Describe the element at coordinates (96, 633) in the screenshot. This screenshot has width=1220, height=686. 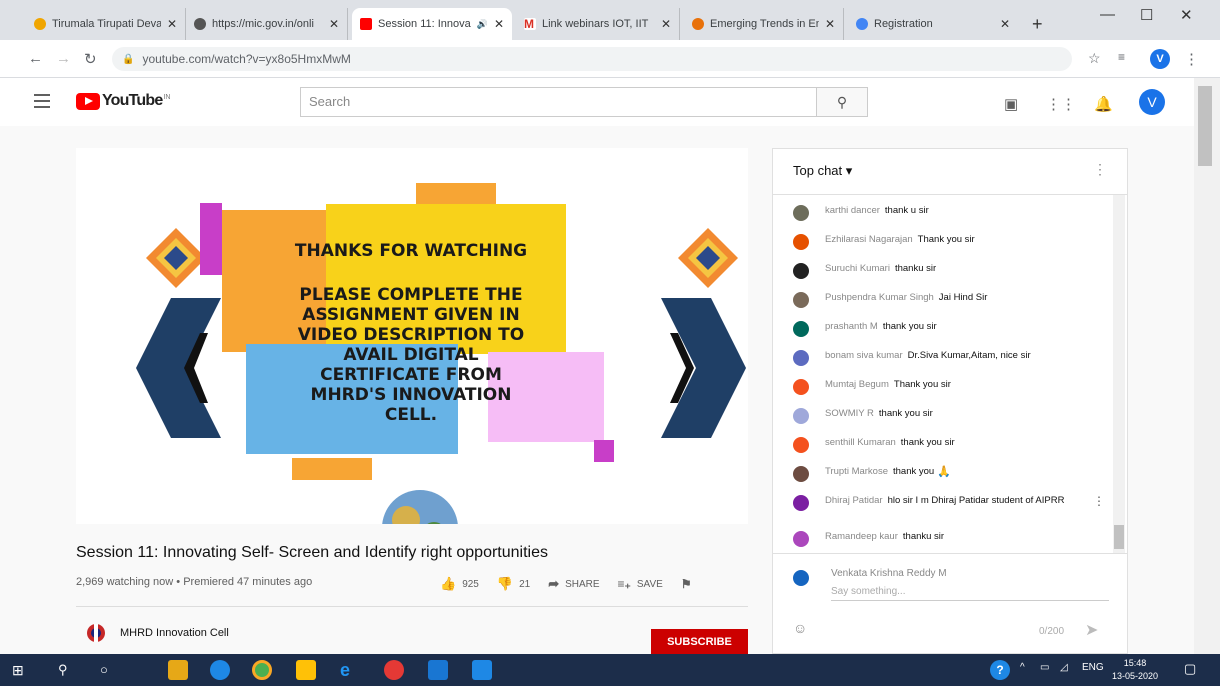
I see `channel-logo-icon` at that location.